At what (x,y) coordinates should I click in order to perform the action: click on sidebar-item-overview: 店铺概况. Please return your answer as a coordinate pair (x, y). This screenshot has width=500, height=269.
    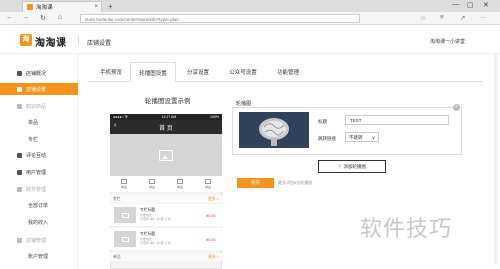
    Looking at the image, I should click on (39, 73).